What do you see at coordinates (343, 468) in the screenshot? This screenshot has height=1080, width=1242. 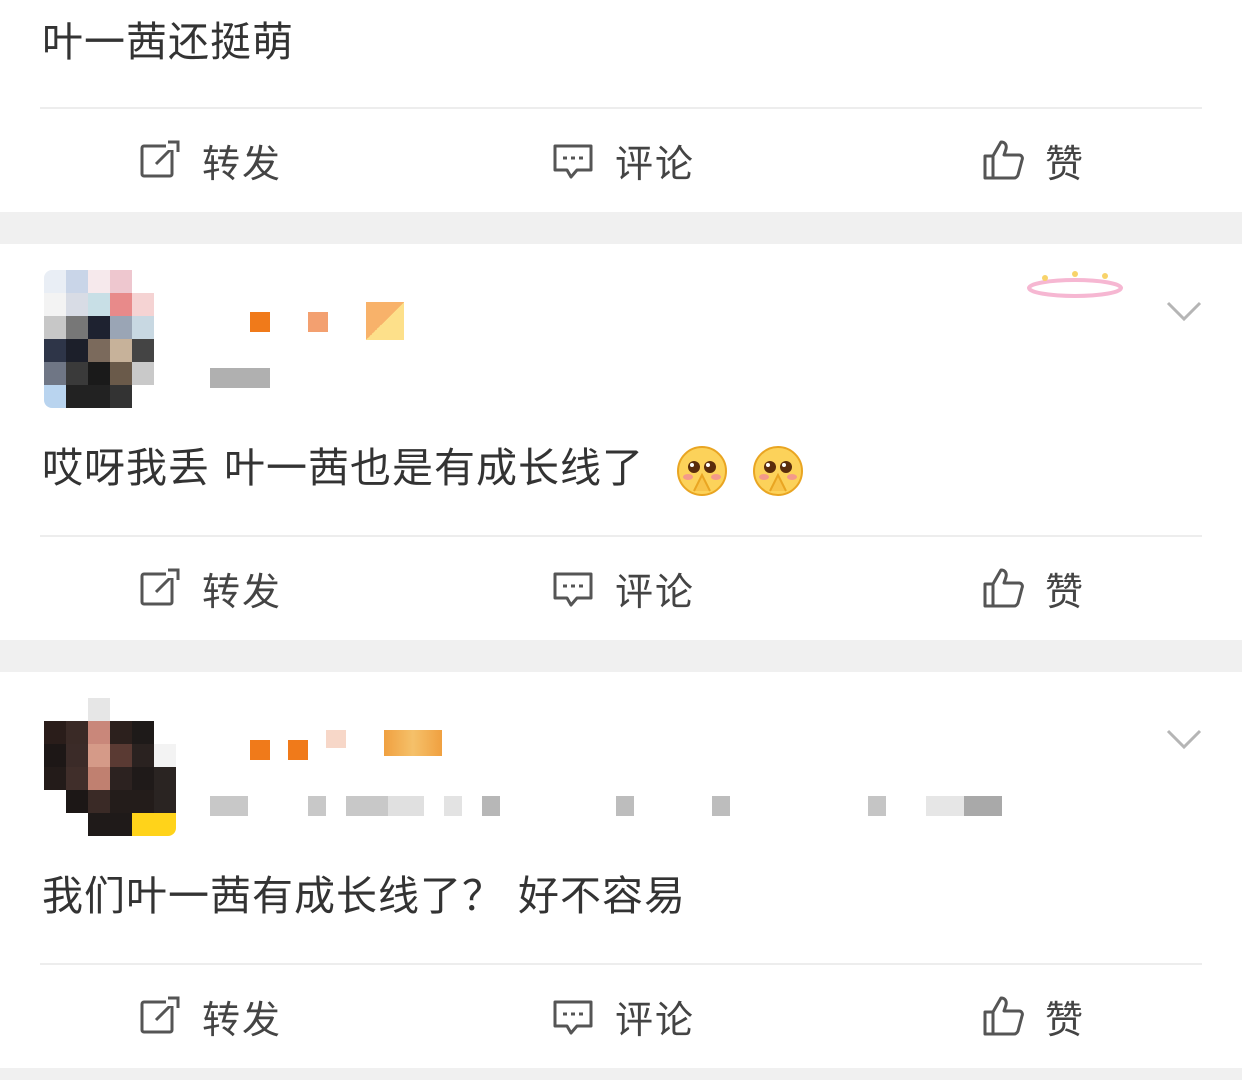 I see `post-text: 哎呀我丢 叶一茜也是有成长线了` at bounding box center [343, 468].